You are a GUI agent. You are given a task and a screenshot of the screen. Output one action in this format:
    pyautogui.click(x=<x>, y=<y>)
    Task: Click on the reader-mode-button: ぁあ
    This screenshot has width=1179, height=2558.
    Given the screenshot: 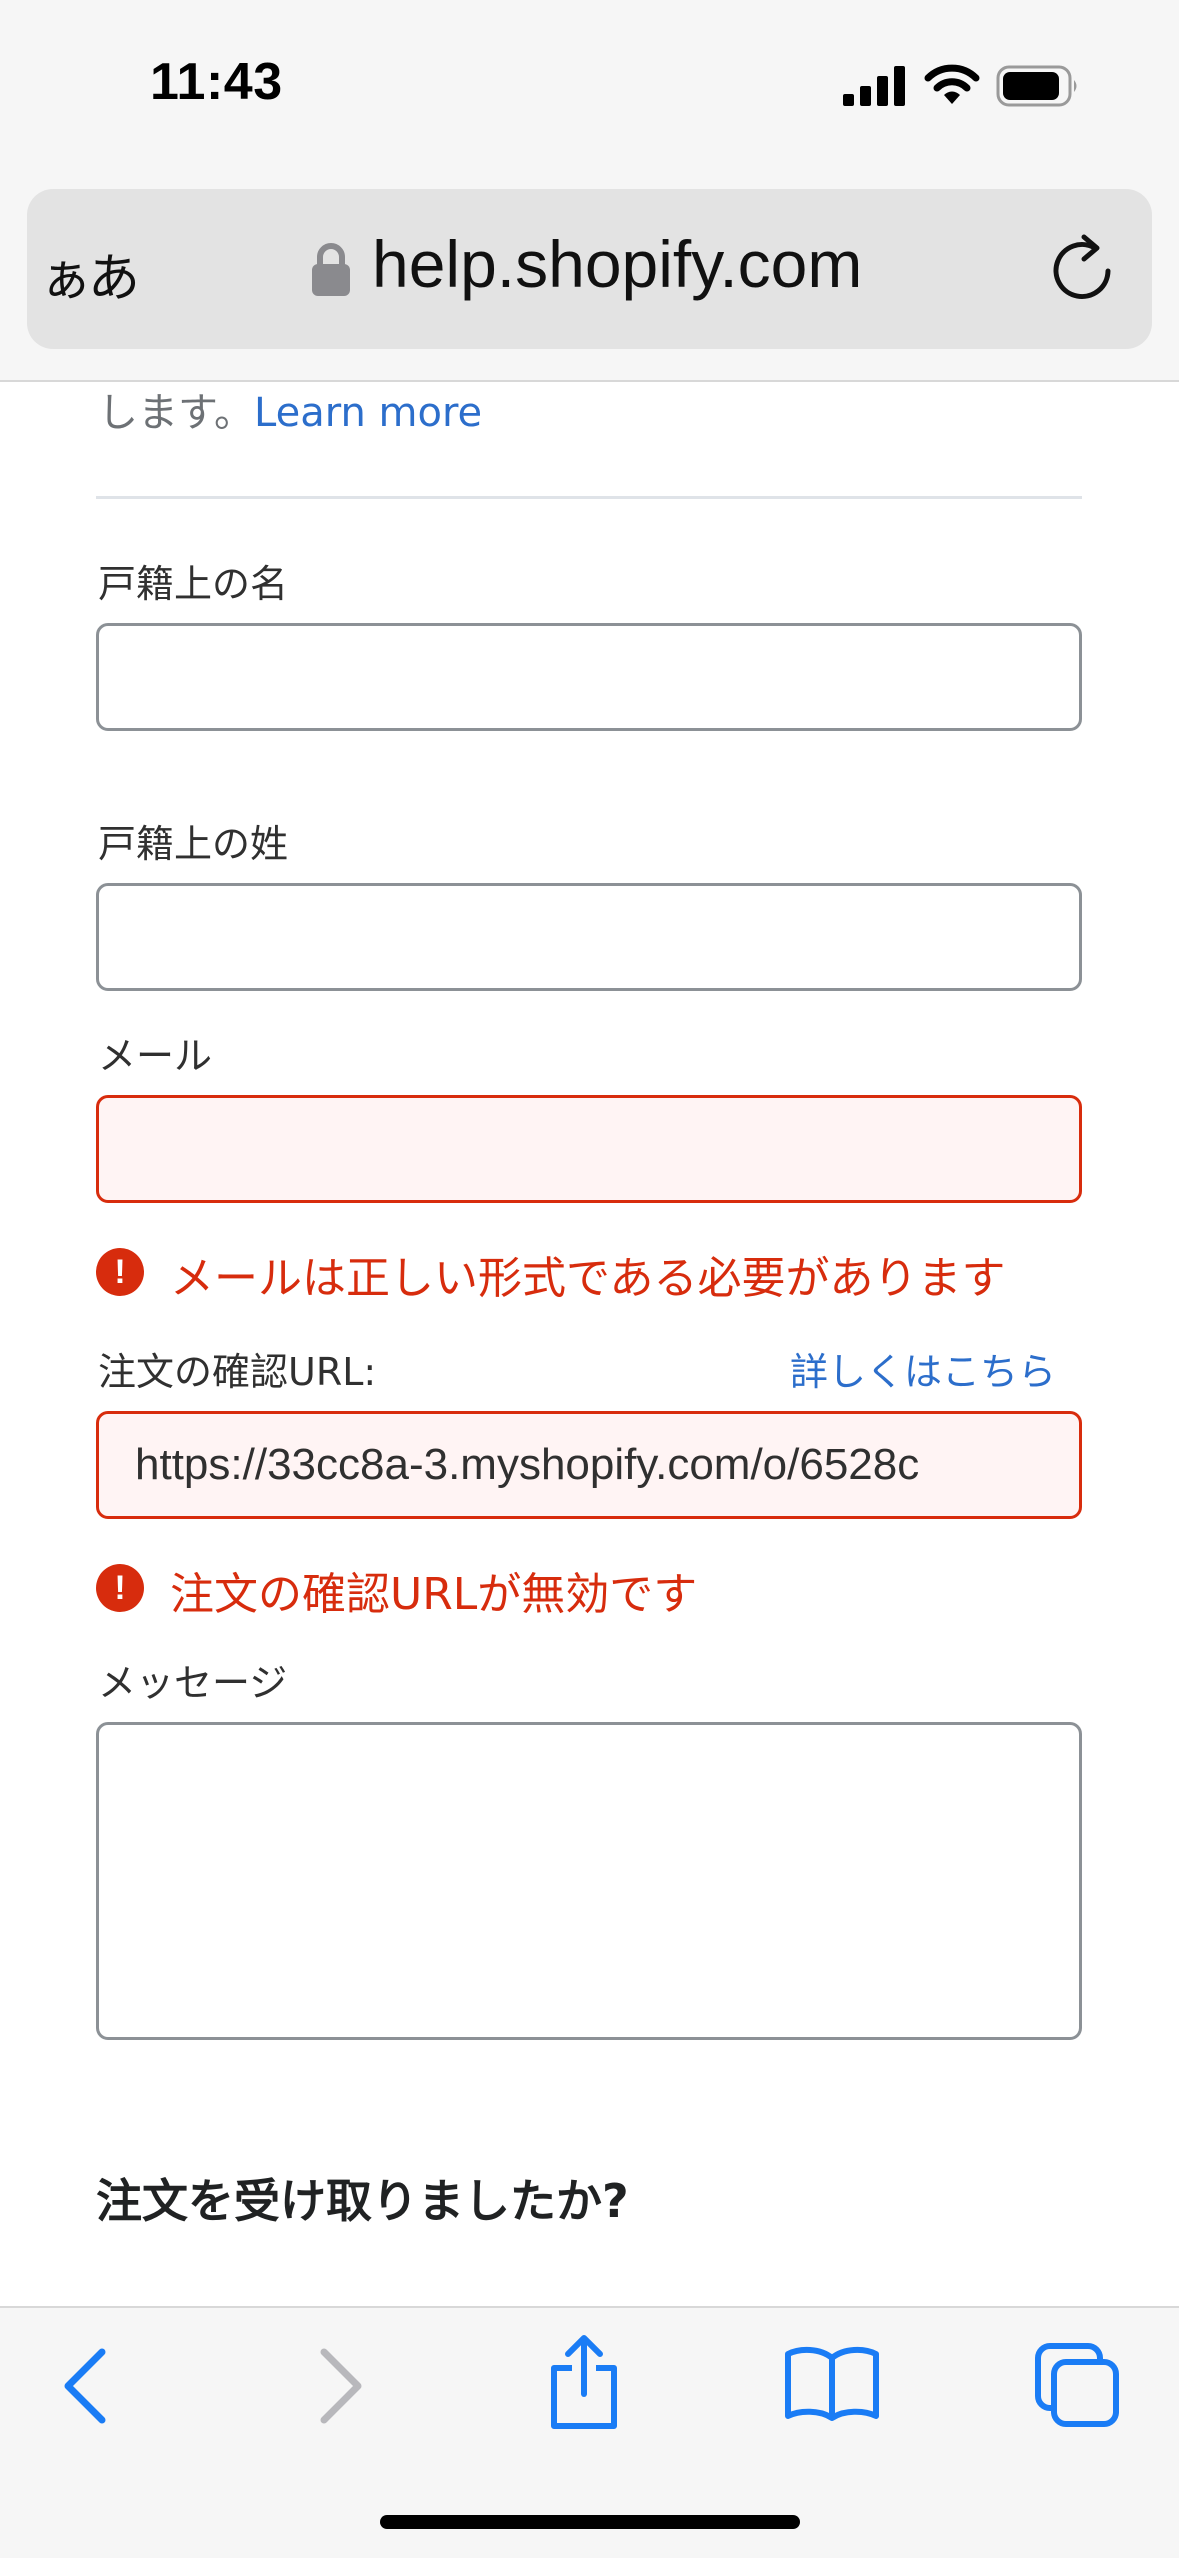 What is the action you would take?
    pyautogui.click(x=90, y=273)
    